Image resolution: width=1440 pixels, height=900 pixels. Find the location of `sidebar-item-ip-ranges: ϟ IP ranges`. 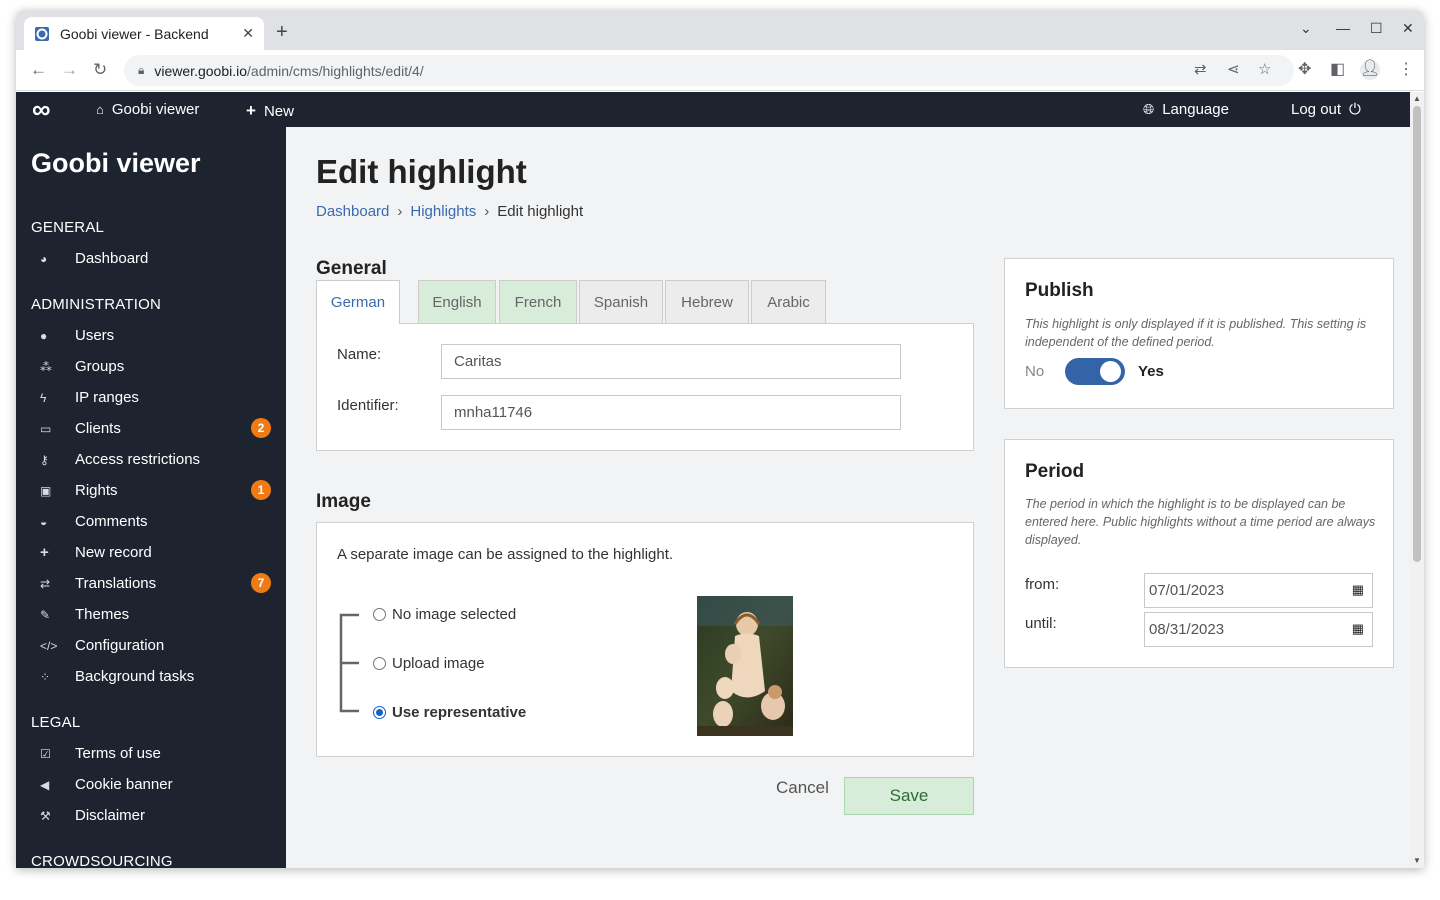

sidebar-item-ip-ranges: ϟ IP ranges is located at coordinates (151, 397).